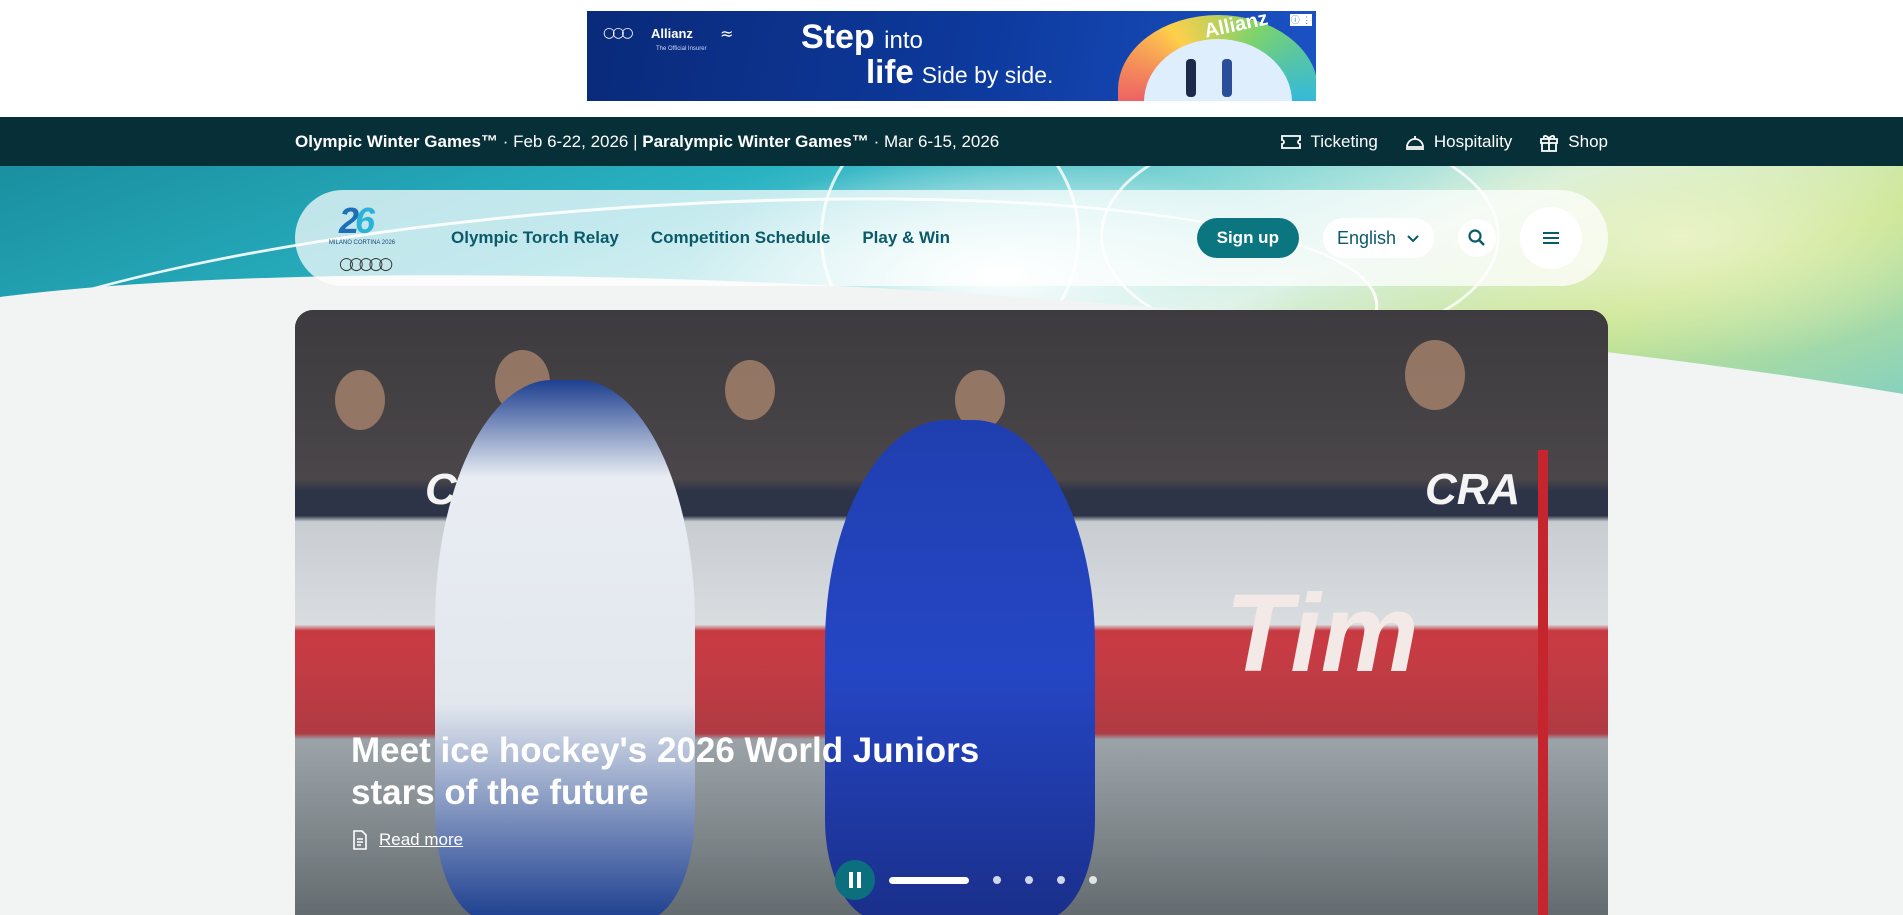  I want to click on hospitality-link: Hospitality, so click(1458, 142).